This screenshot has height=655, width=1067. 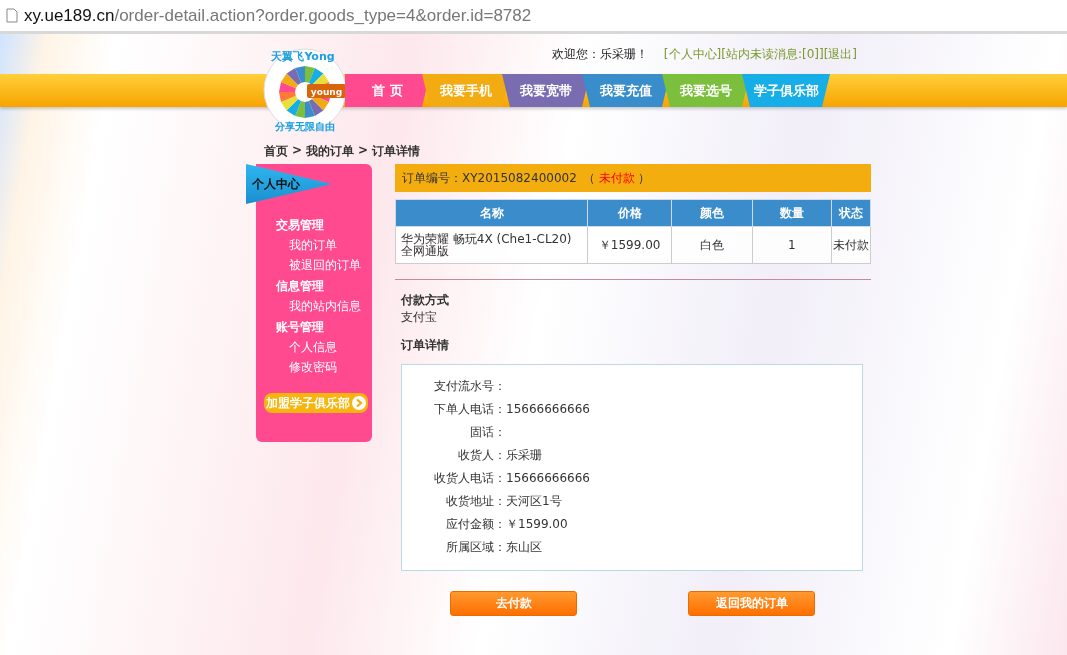 What do you see at coordinates (305, 90) in the screenshot?
I see `logo: 天翼飞Yong young 分享无限自由` at bounding box center [305, 90].